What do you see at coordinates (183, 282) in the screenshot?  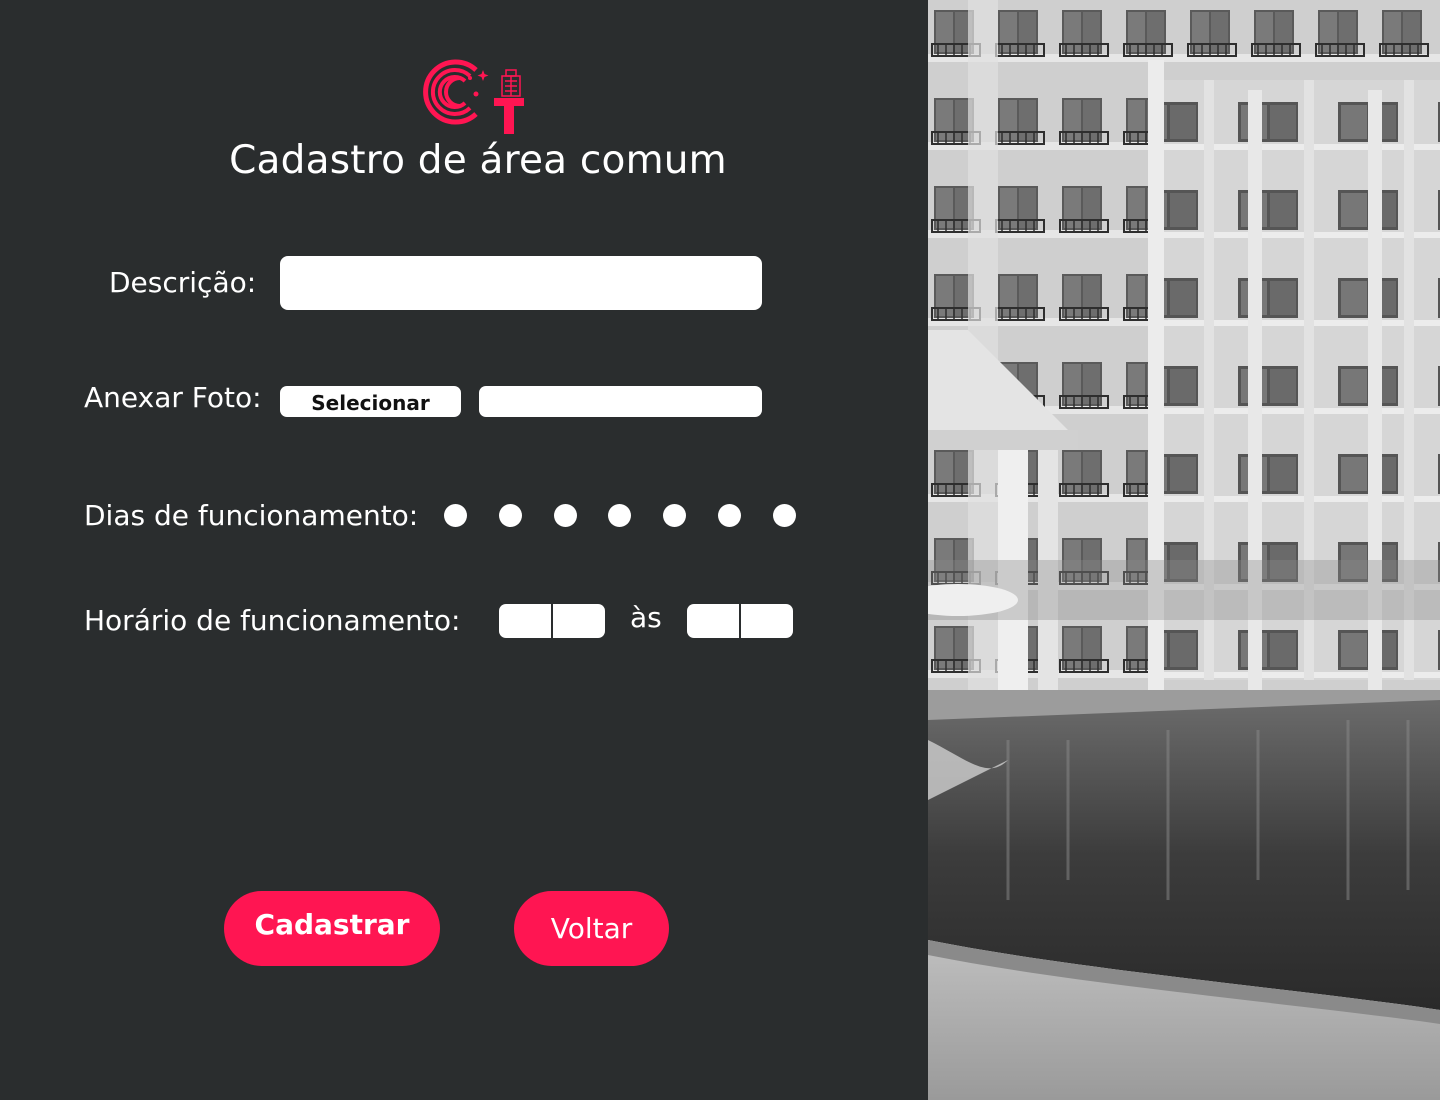 I see `descricao-label: Descrição:` at bounding box center [183, 282].